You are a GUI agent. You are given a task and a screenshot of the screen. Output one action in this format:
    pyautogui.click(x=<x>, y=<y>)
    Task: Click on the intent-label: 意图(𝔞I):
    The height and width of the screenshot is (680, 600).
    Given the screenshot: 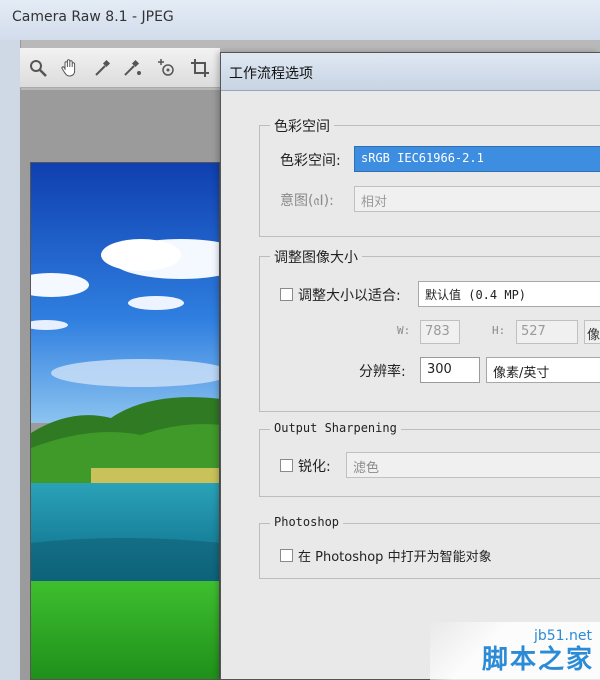 What is the action you would take?
    pyautogui.click(x=307, y=201)
    